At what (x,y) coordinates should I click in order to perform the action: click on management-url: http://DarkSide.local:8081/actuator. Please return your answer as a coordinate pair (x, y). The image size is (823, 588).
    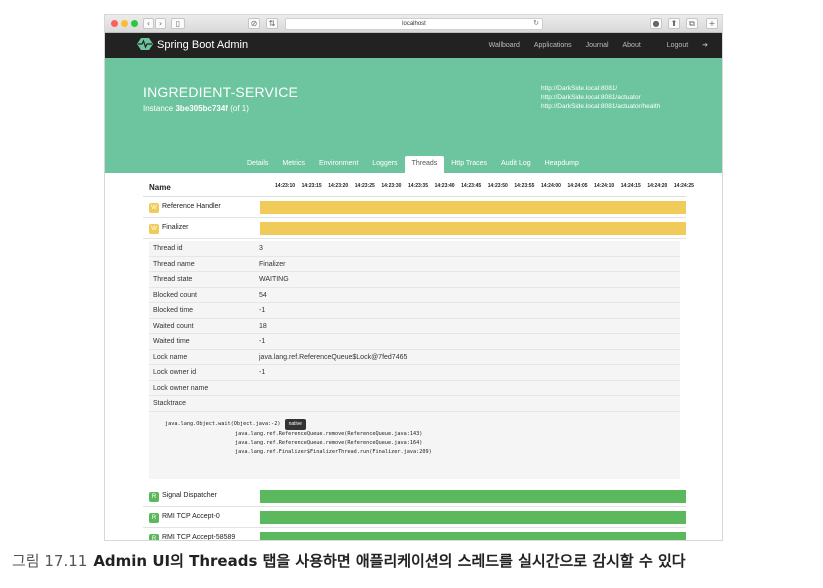
    Looking at the image, I should click on (600, 97).